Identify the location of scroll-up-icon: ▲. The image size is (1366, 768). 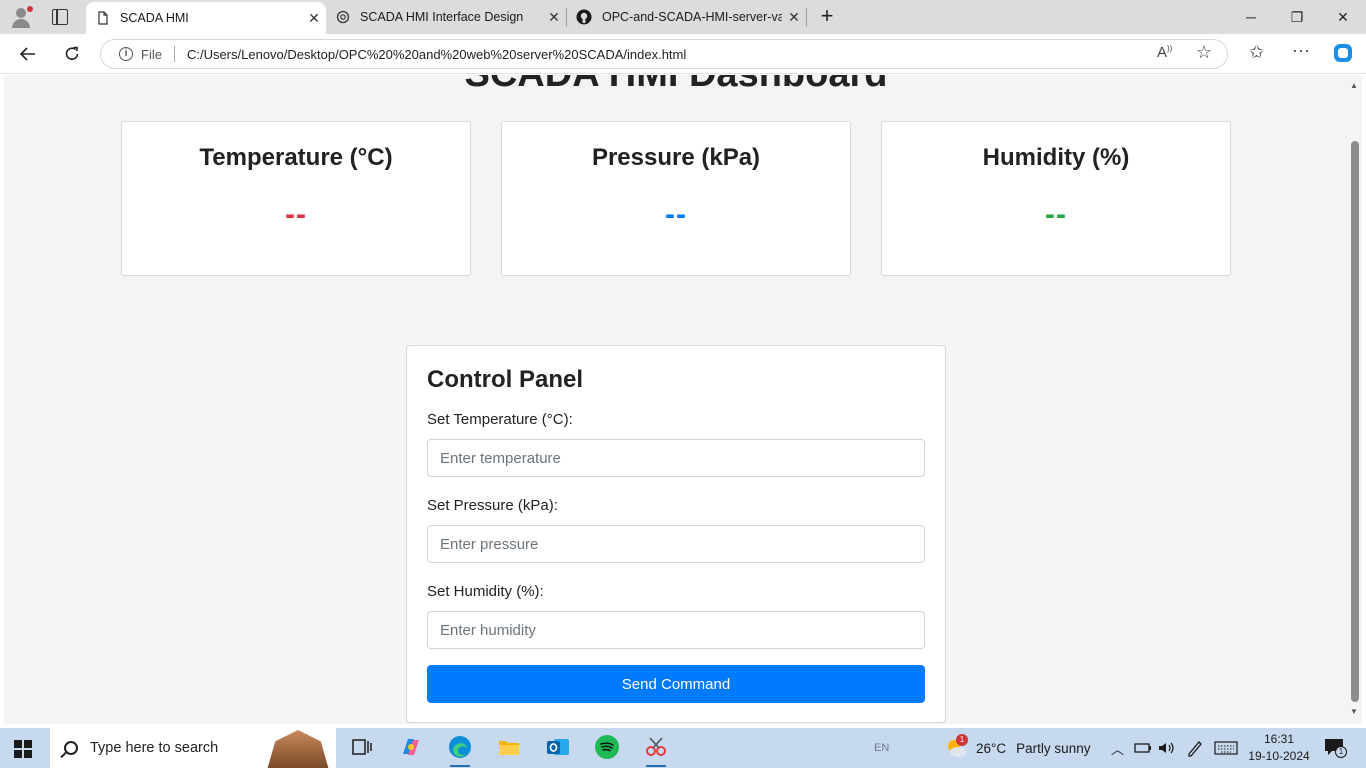
(1354, 85).